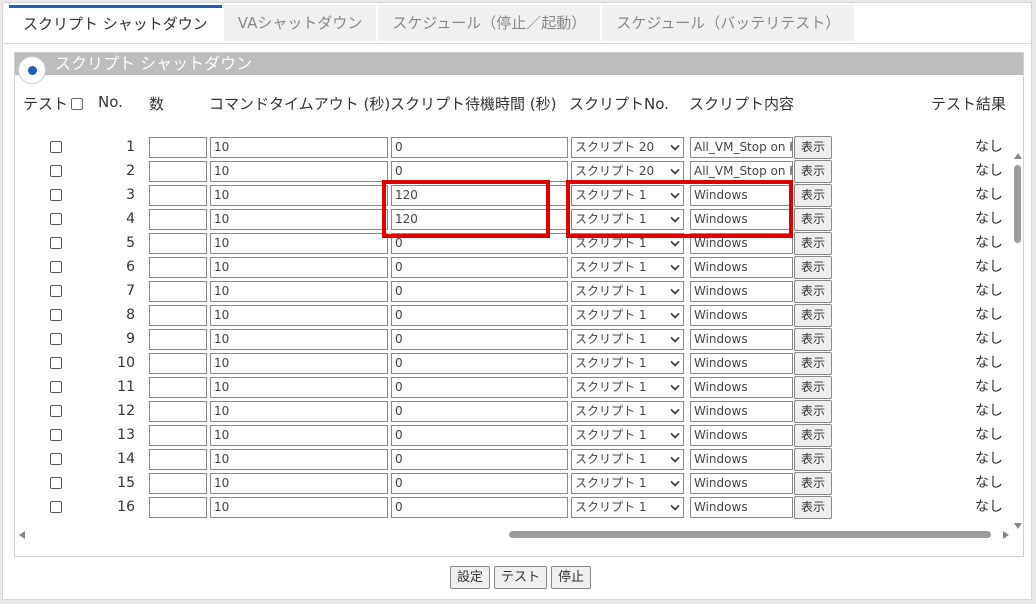 This screenshot has width=1036, height=604. I want to click on stop-button: 停止, so click(571, 577).